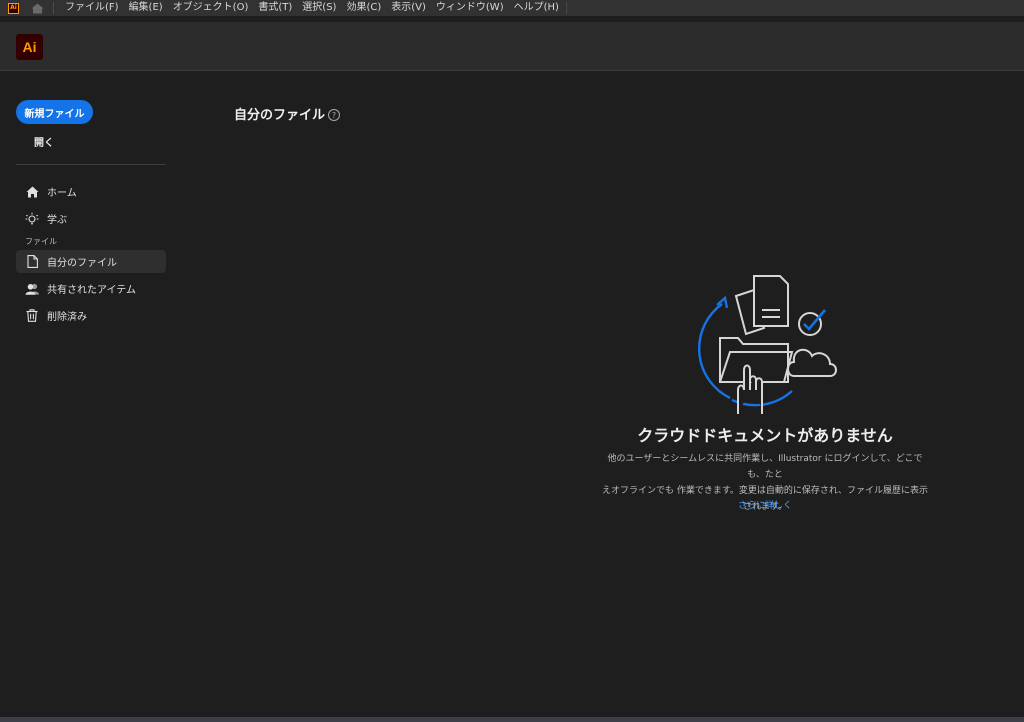 The height and width of the screenshot is (722, 1024). What do you see at coordinates (32, 219) in the screenshot?
I see `lightbulb-icon` at bounding box center [32, 219].